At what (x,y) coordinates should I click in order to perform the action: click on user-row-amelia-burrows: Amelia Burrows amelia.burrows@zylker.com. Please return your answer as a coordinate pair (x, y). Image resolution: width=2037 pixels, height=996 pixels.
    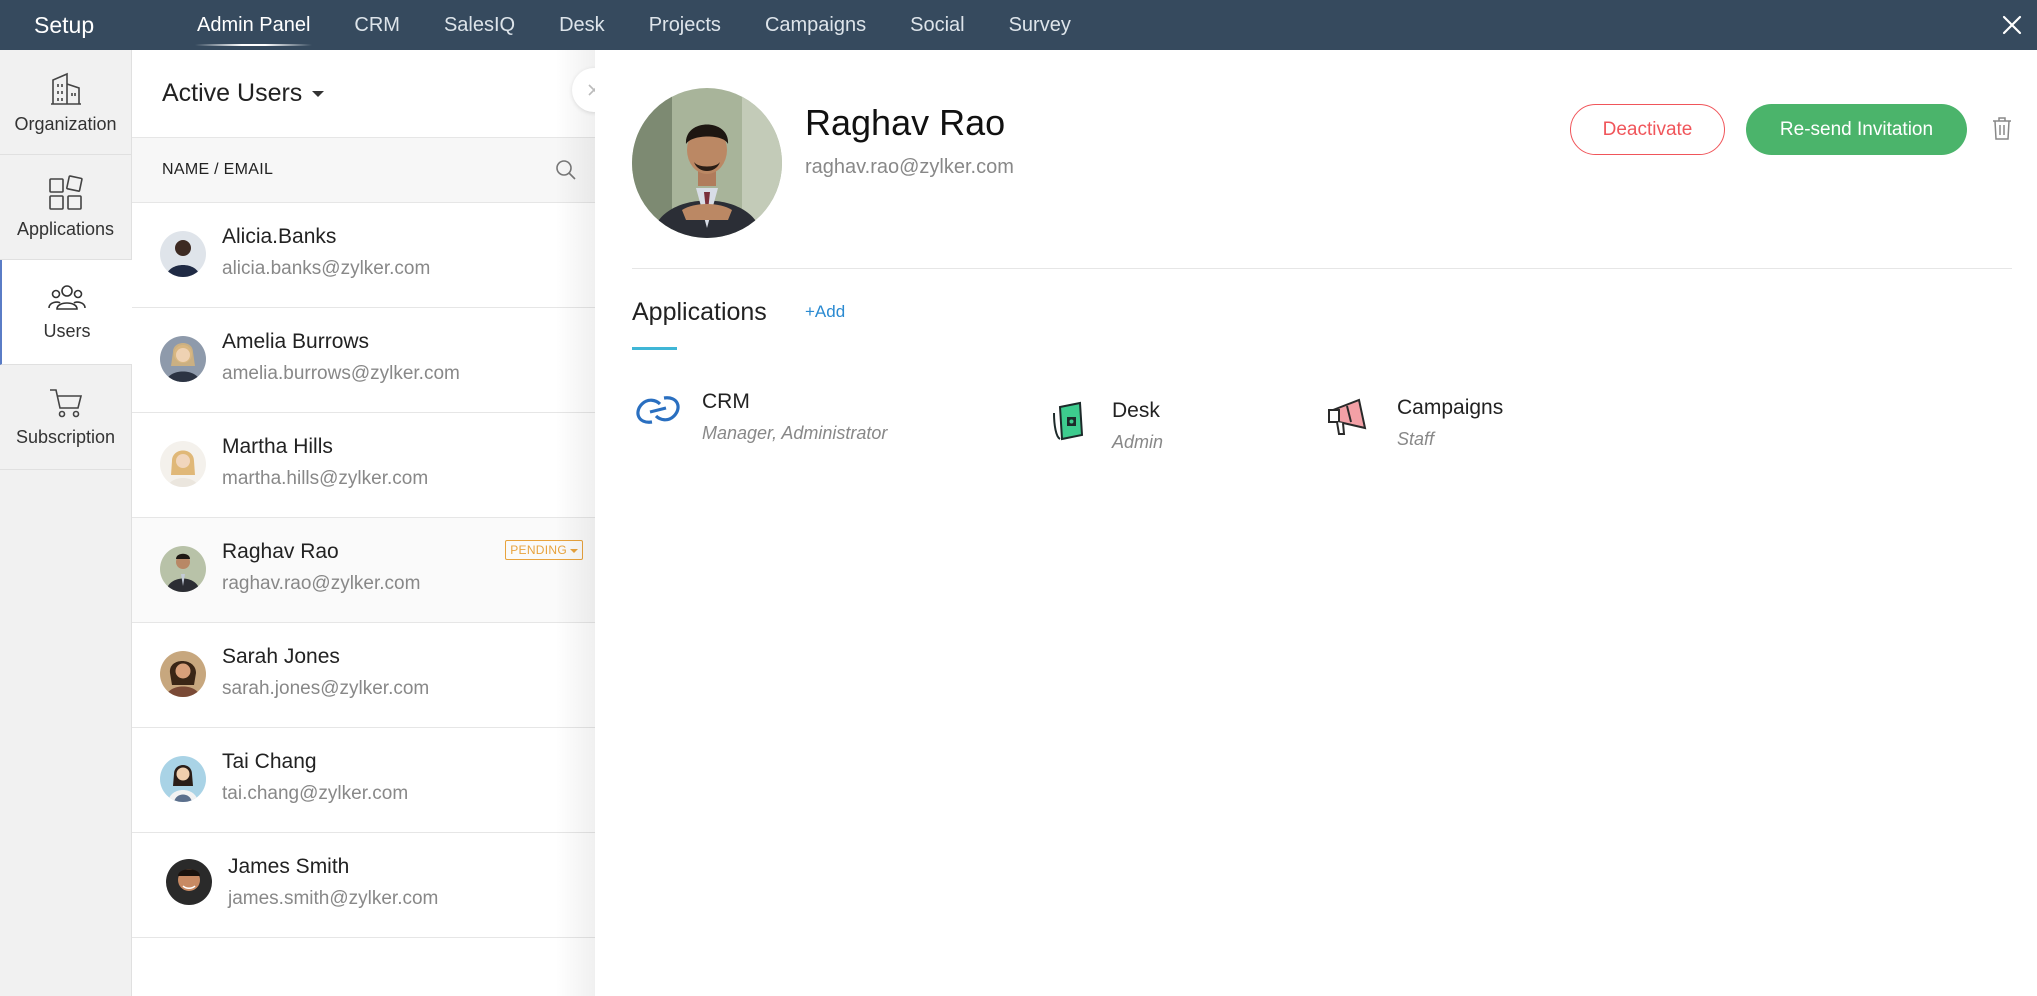
    Looking at the image, I should click on (363, 360).